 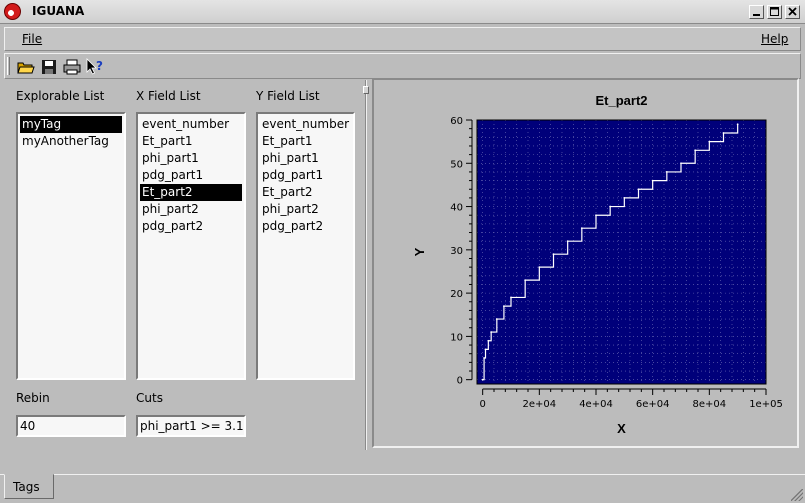 What do you see at coordinates (460, 381) in the screenshot?
I see `y-tick-label: 0` at bounding box center [460, 381].